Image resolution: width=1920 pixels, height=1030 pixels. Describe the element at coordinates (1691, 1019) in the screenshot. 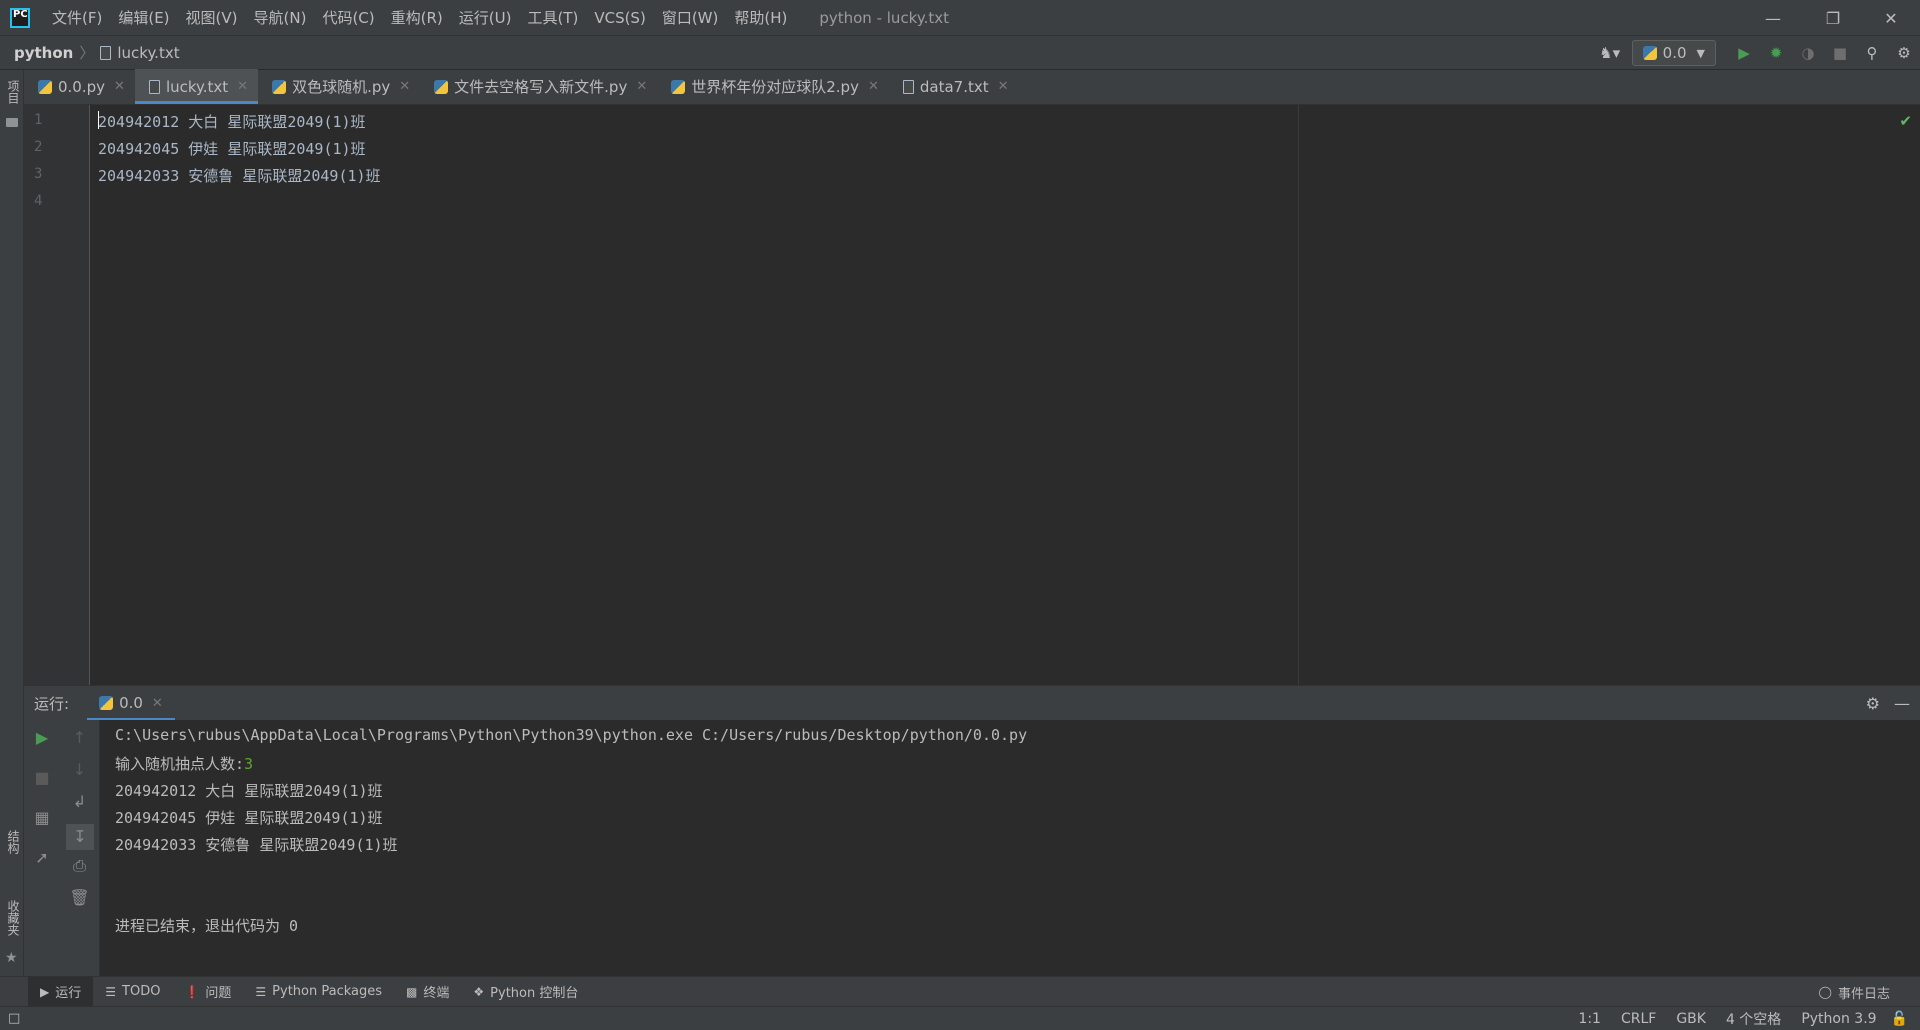

I see `file-encoding: GBK` at that location.